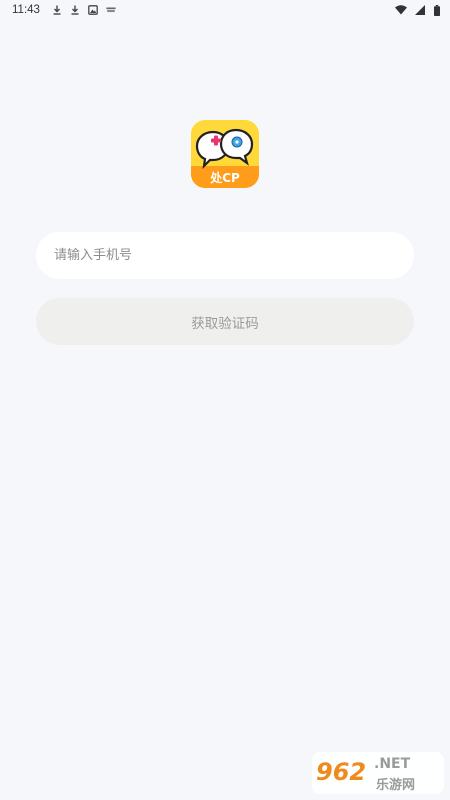 Image resolution: width=450 pixels, height=800 pixels. Describe the element at coordinates (93, 10) in the screenshot. I see `image-icon` at that location.